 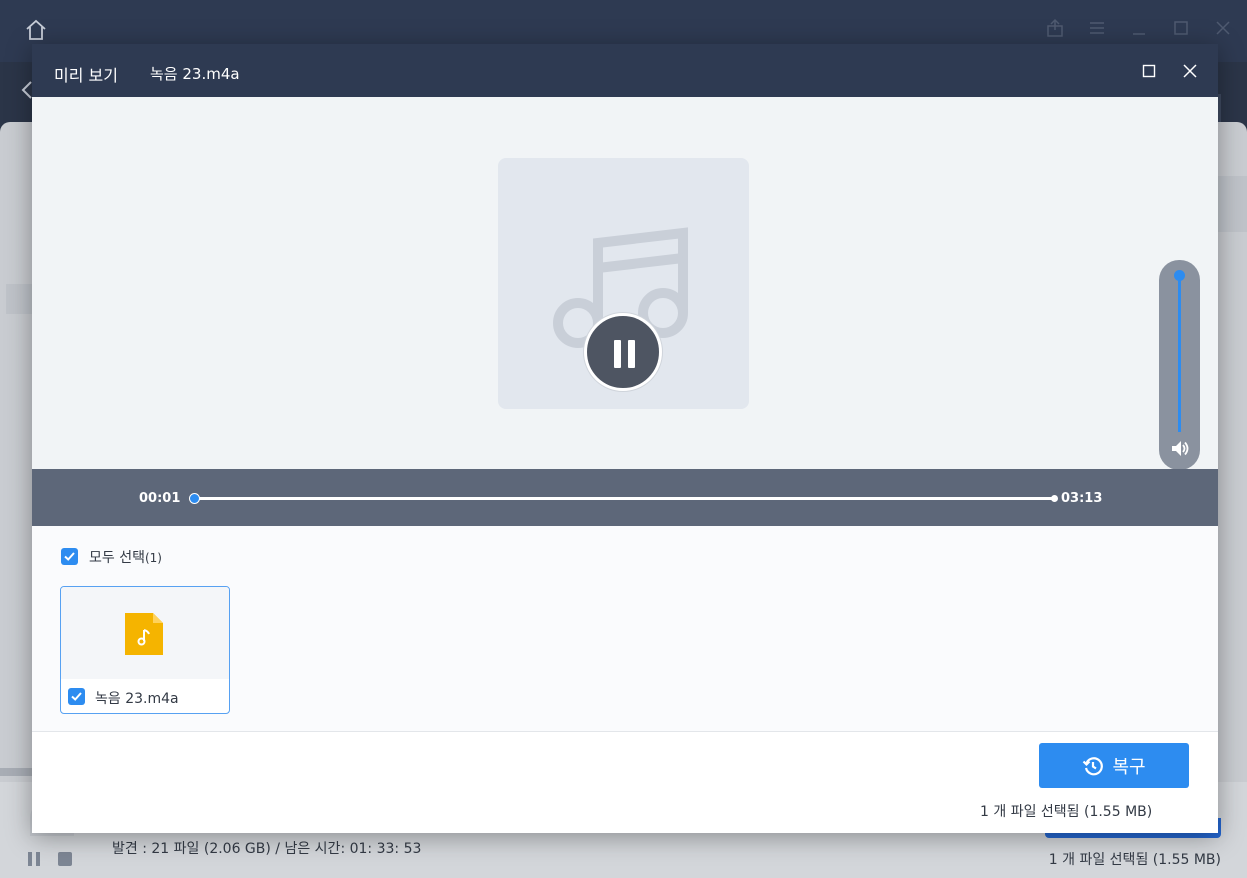 I want to click on dialog-filename: 녹음 23.m4a, so click(x=195, y=74).